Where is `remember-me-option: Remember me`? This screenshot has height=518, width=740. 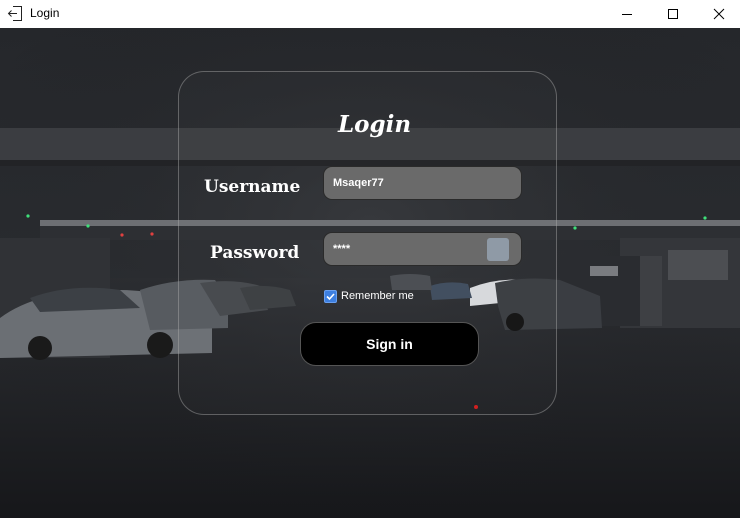
remember-me-option: Remember me is located at coordinates (369, 296).